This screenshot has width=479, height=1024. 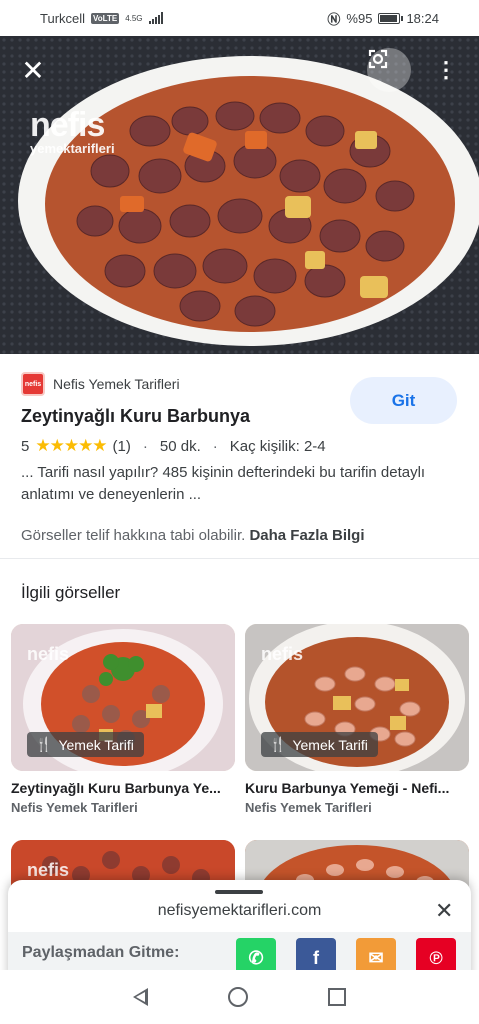 What do you see at coordinates (134, 18) in the screenshot?
I see `network-type: 4.5G` at bounding box center [134, 18].